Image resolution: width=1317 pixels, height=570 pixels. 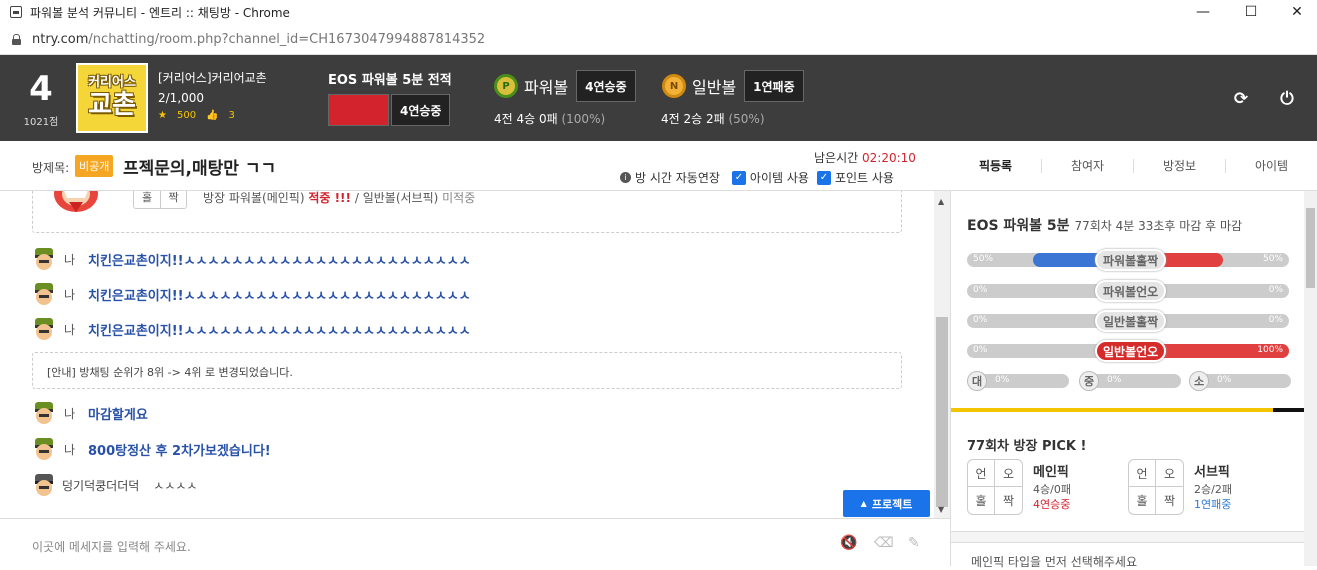 What do you see at coordinates (1052, 504) in the screenshot?
I see `main-pick-streak: 4연승중` at bounding box center [1052, 504].